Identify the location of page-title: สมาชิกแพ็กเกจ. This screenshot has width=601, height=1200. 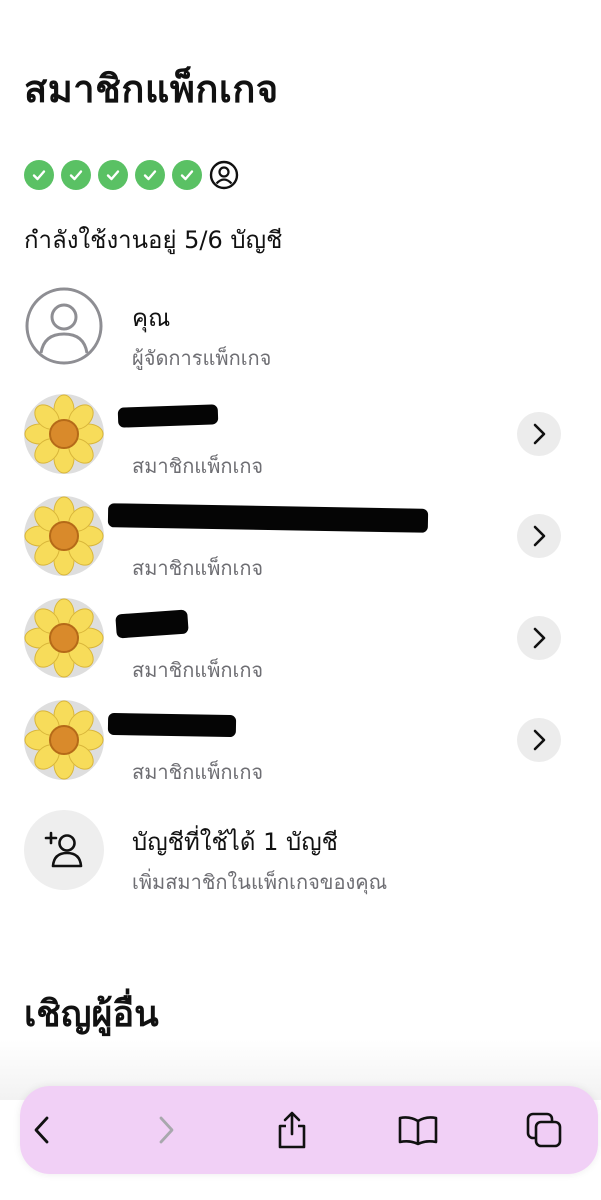
(151, 89).